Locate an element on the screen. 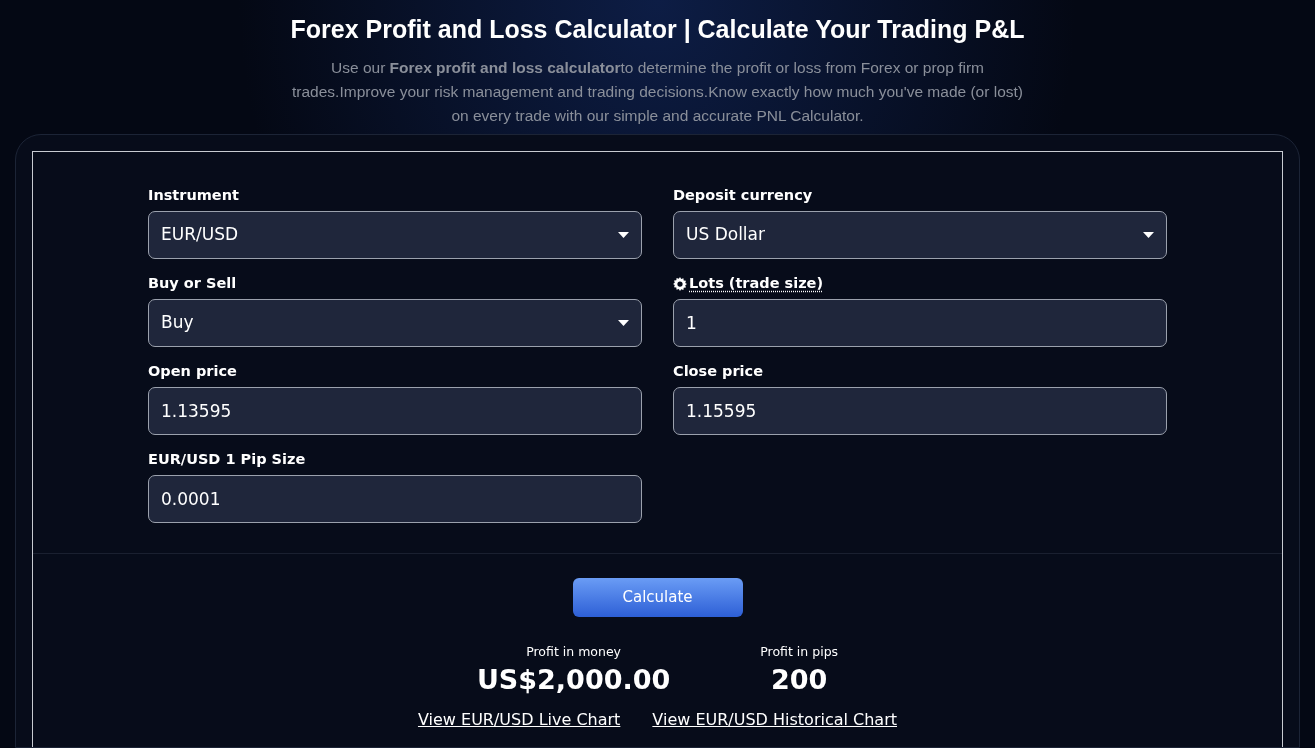 This screenshot has width=1315, height=748. field-label: Lots (trade size) is located at coordinates (756, 284).